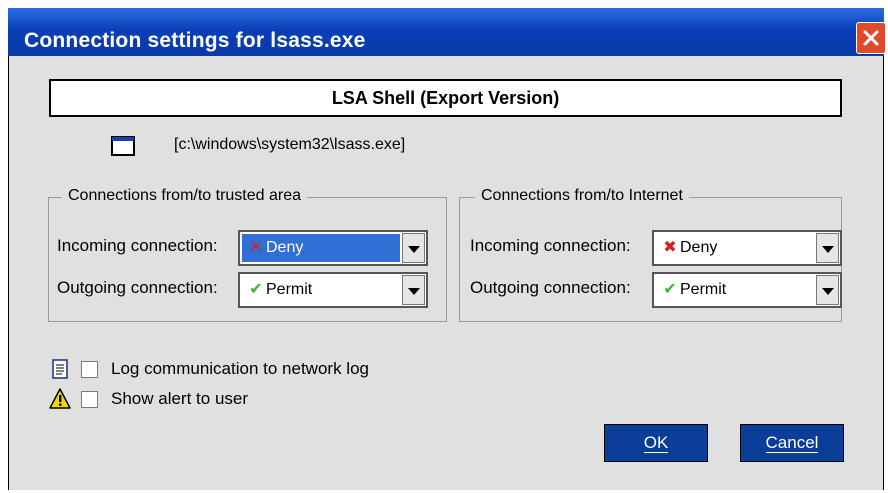 This screenshot has width=888, height=493. I want to click on close-button, so click(871, 38).